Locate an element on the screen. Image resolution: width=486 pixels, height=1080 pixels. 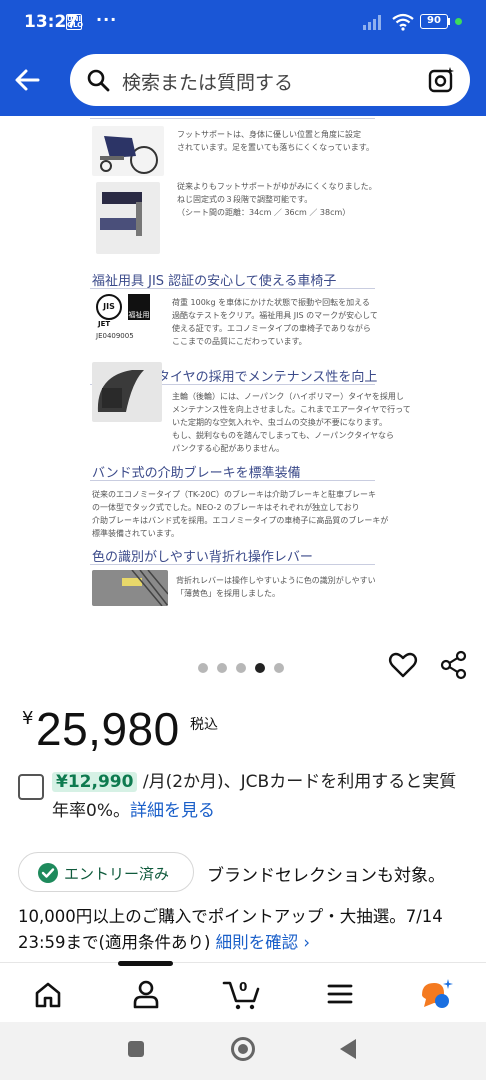
wheelchair-photo is located at coordinates (128, 151).